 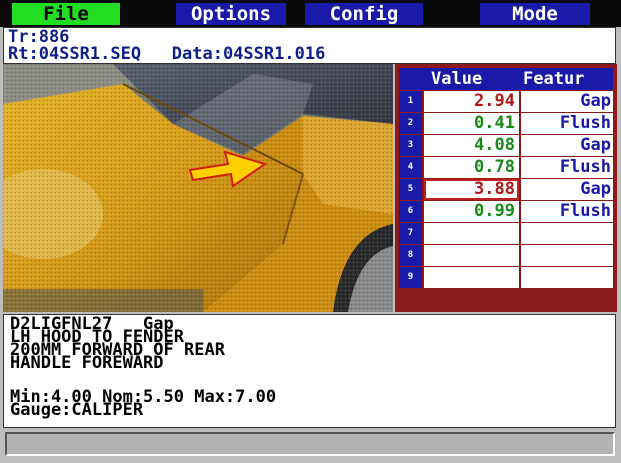 What do you see at coordinates (471, 101) in the screenshot?
I see `value-cell: 2.94` at bounding box center [471, 101].